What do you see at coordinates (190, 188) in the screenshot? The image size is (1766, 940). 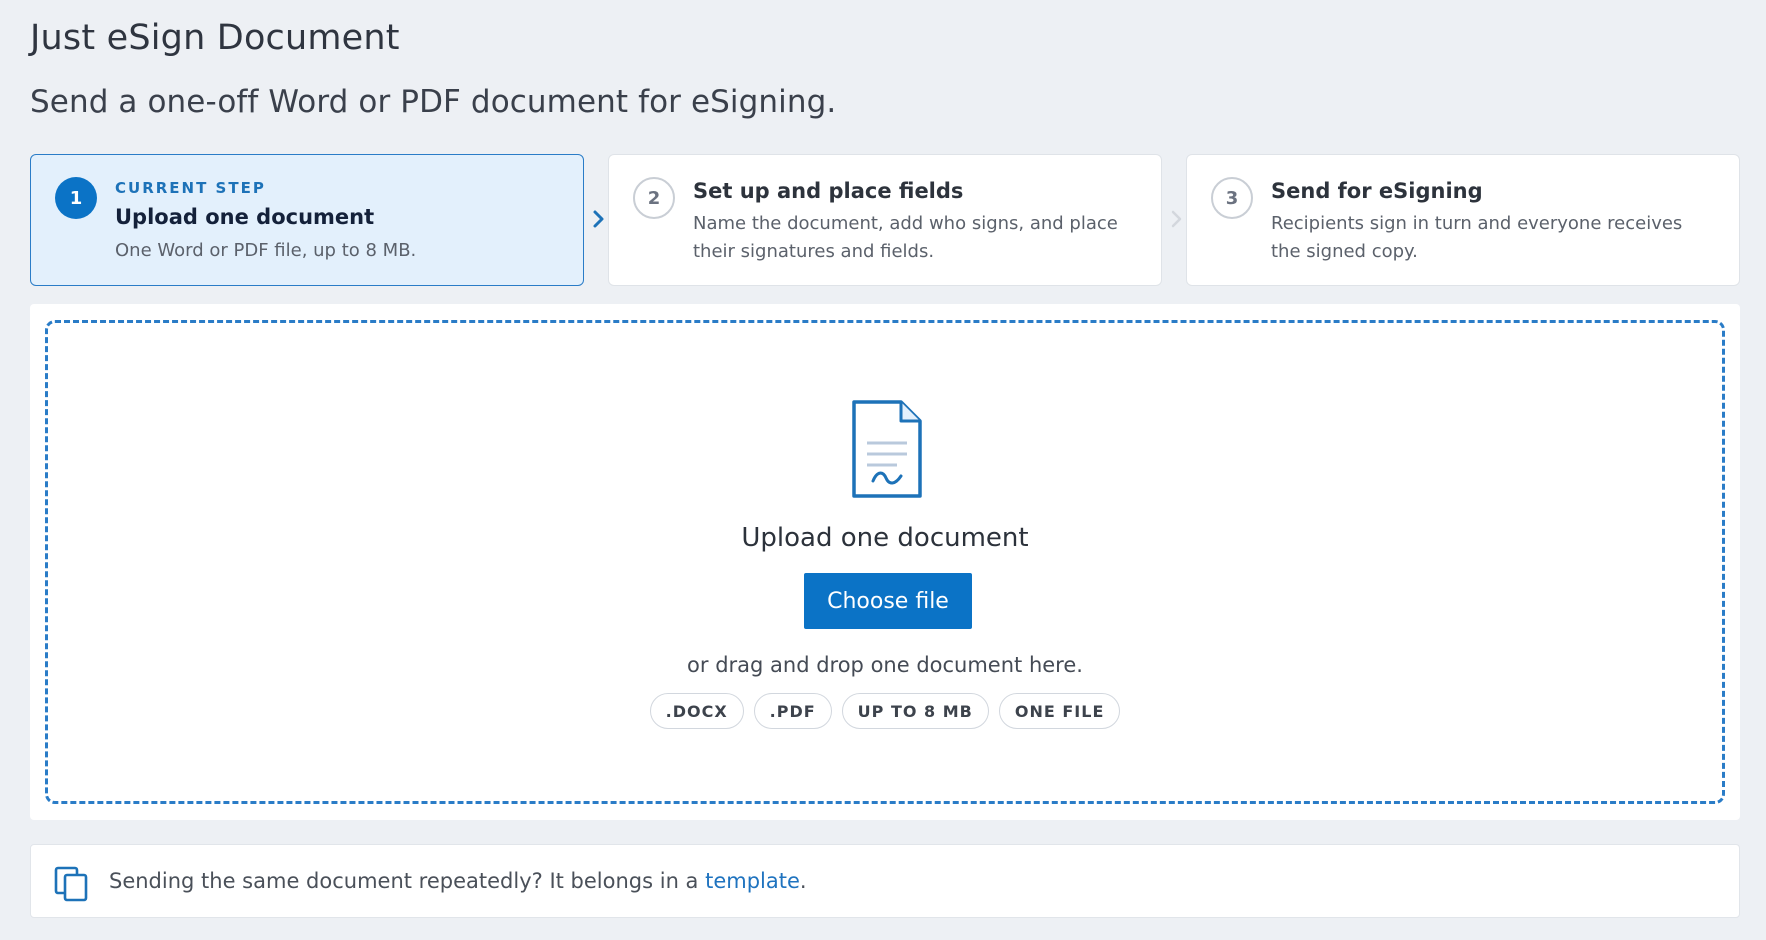 I see `current-step-label: CURRENT STEP` at bounding box center [190, 188].